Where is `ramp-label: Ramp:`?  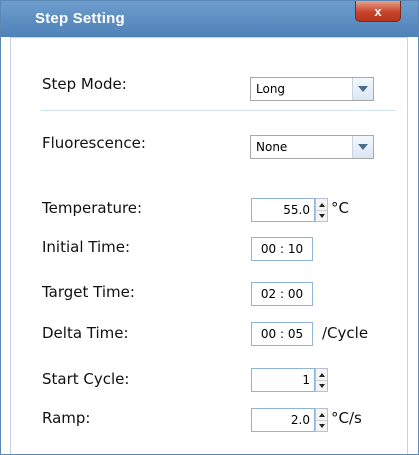 ramp-label: Ramp: is located at coordinates (66, 418).